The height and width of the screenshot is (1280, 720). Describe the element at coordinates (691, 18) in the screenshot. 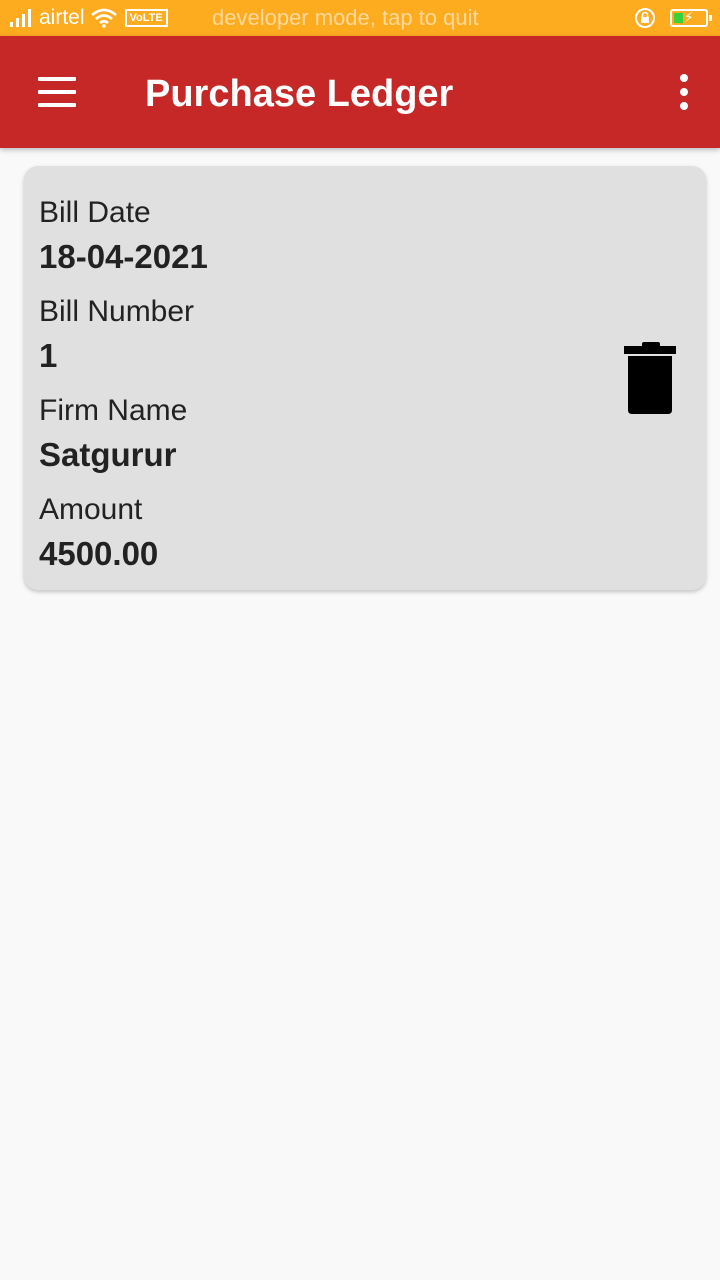

I see `battery-charging-icon: ⚡` at that location.